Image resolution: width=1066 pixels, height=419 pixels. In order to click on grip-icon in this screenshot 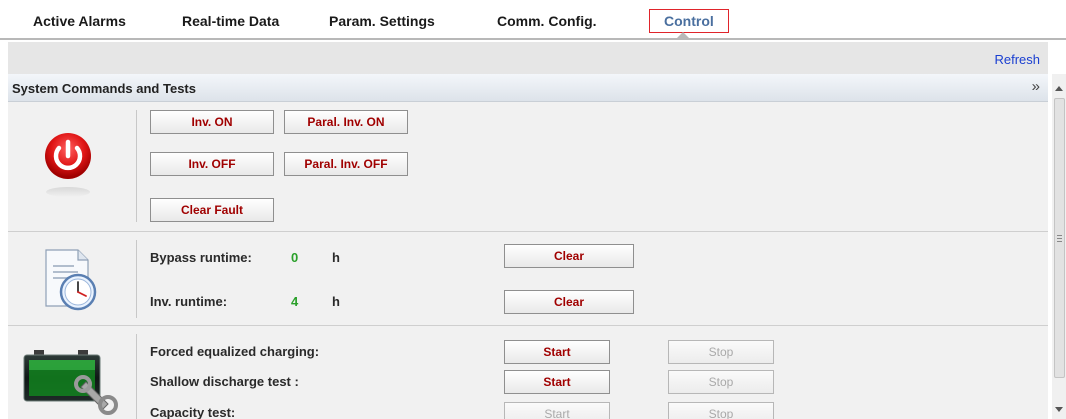, I will do `click(1059, 238)`.